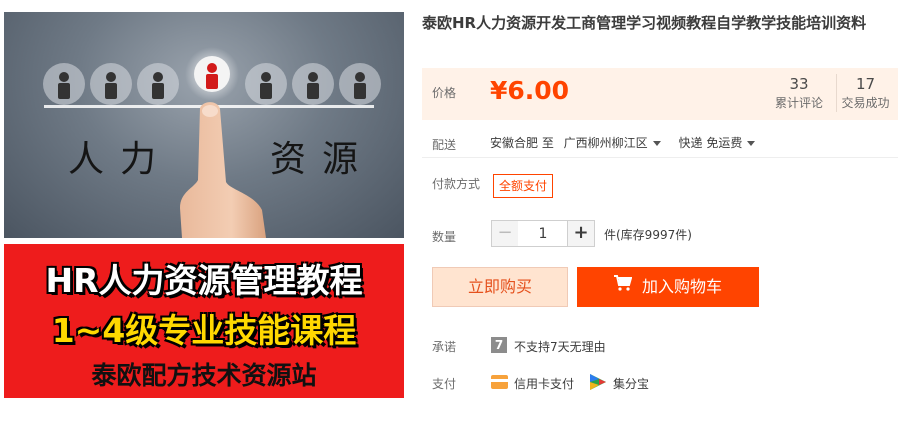 The height and width of the screenshot is (421, 898). What do you see at coordinates (605, 143) in the screenshot?
I see `shipping-destination: 广西柳州柳江区` at bounding box center [605, 143].